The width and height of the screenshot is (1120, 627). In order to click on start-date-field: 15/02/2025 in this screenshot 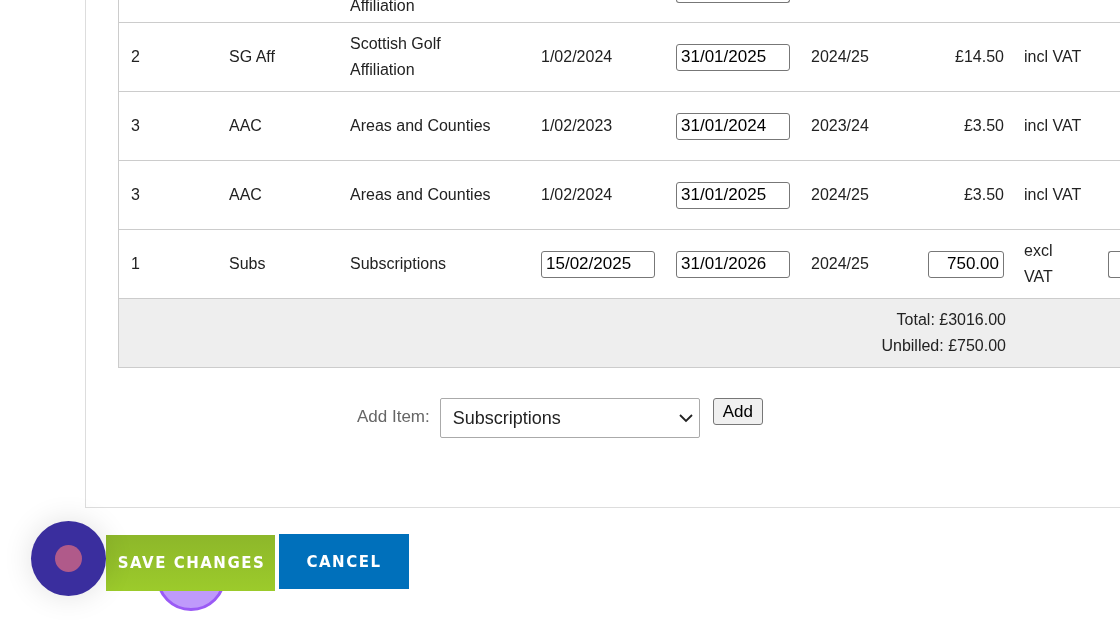, I will do `click(598, 264)`.